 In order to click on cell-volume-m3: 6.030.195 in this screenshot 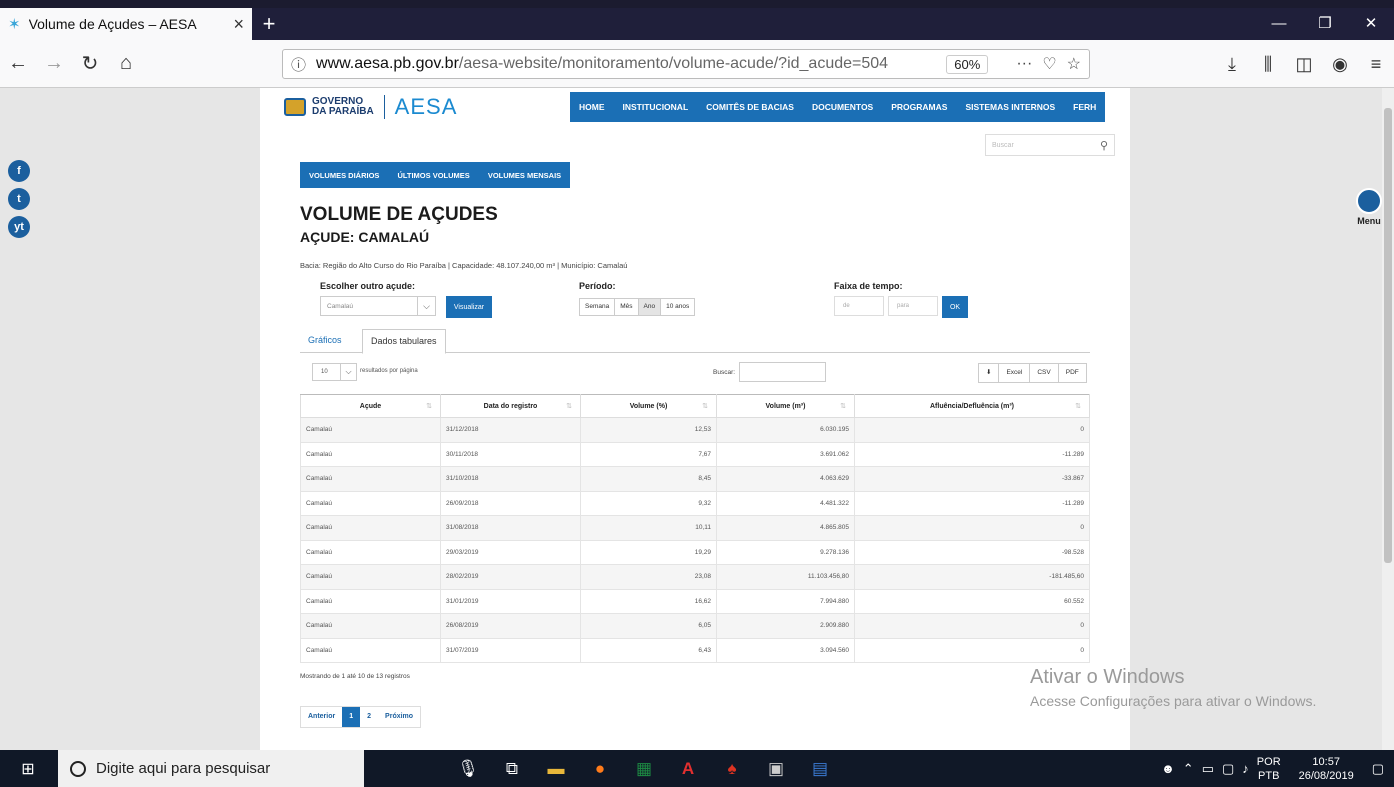, I will do `click(785, 430)`.